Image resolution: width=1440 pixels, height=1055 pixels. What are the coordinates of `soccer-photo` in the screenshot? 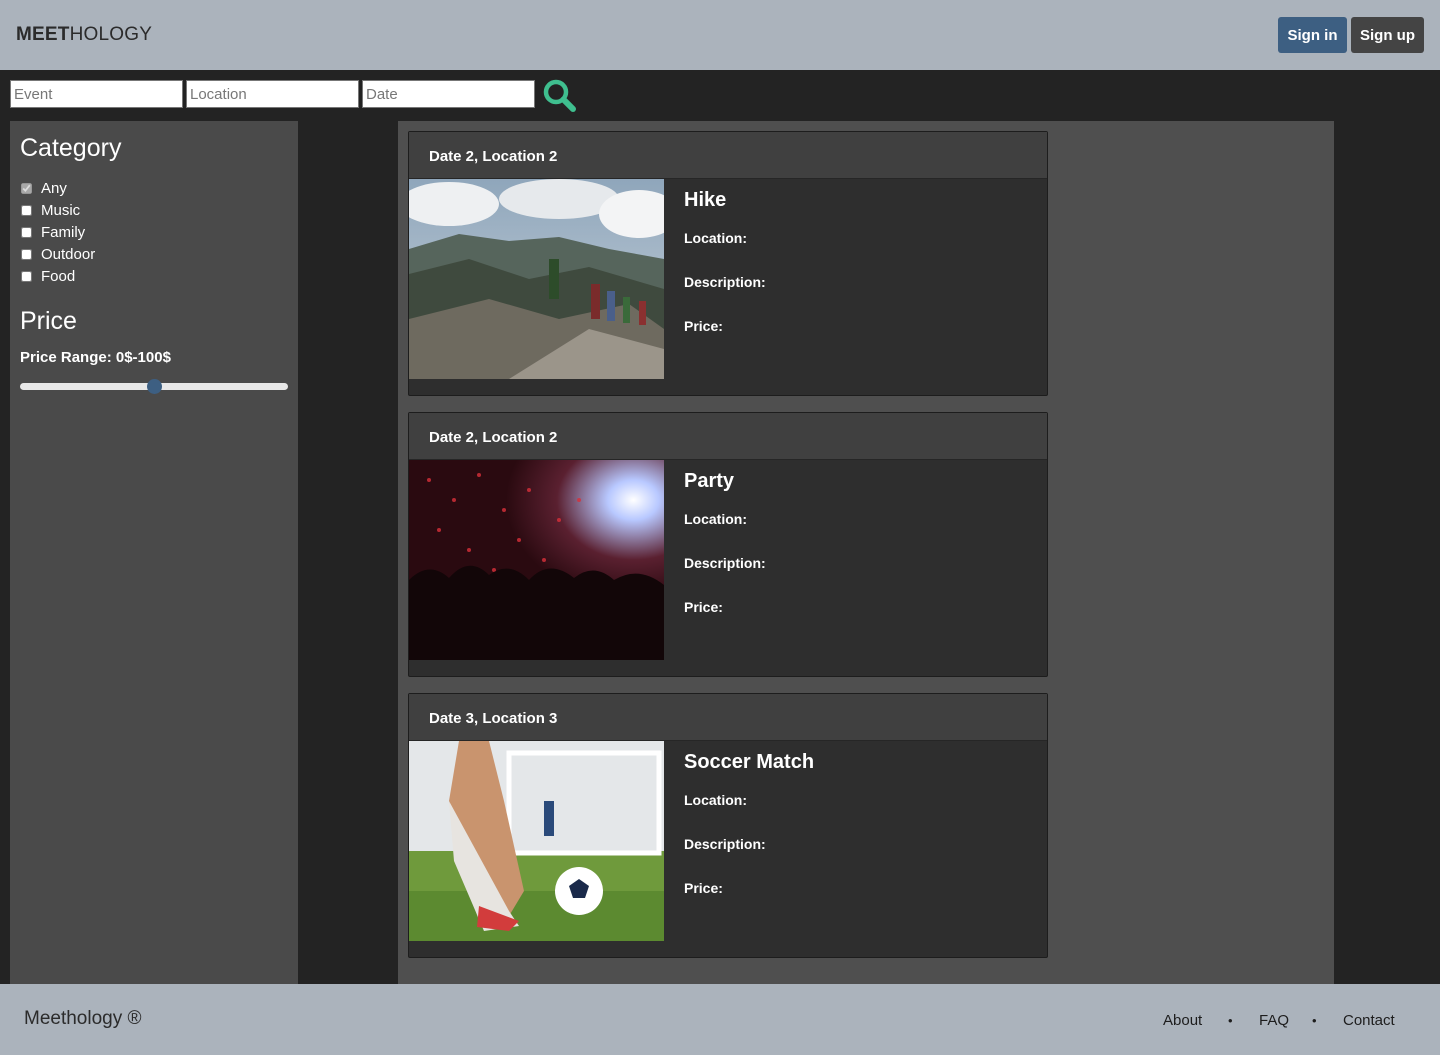 It's located at (536, 841).